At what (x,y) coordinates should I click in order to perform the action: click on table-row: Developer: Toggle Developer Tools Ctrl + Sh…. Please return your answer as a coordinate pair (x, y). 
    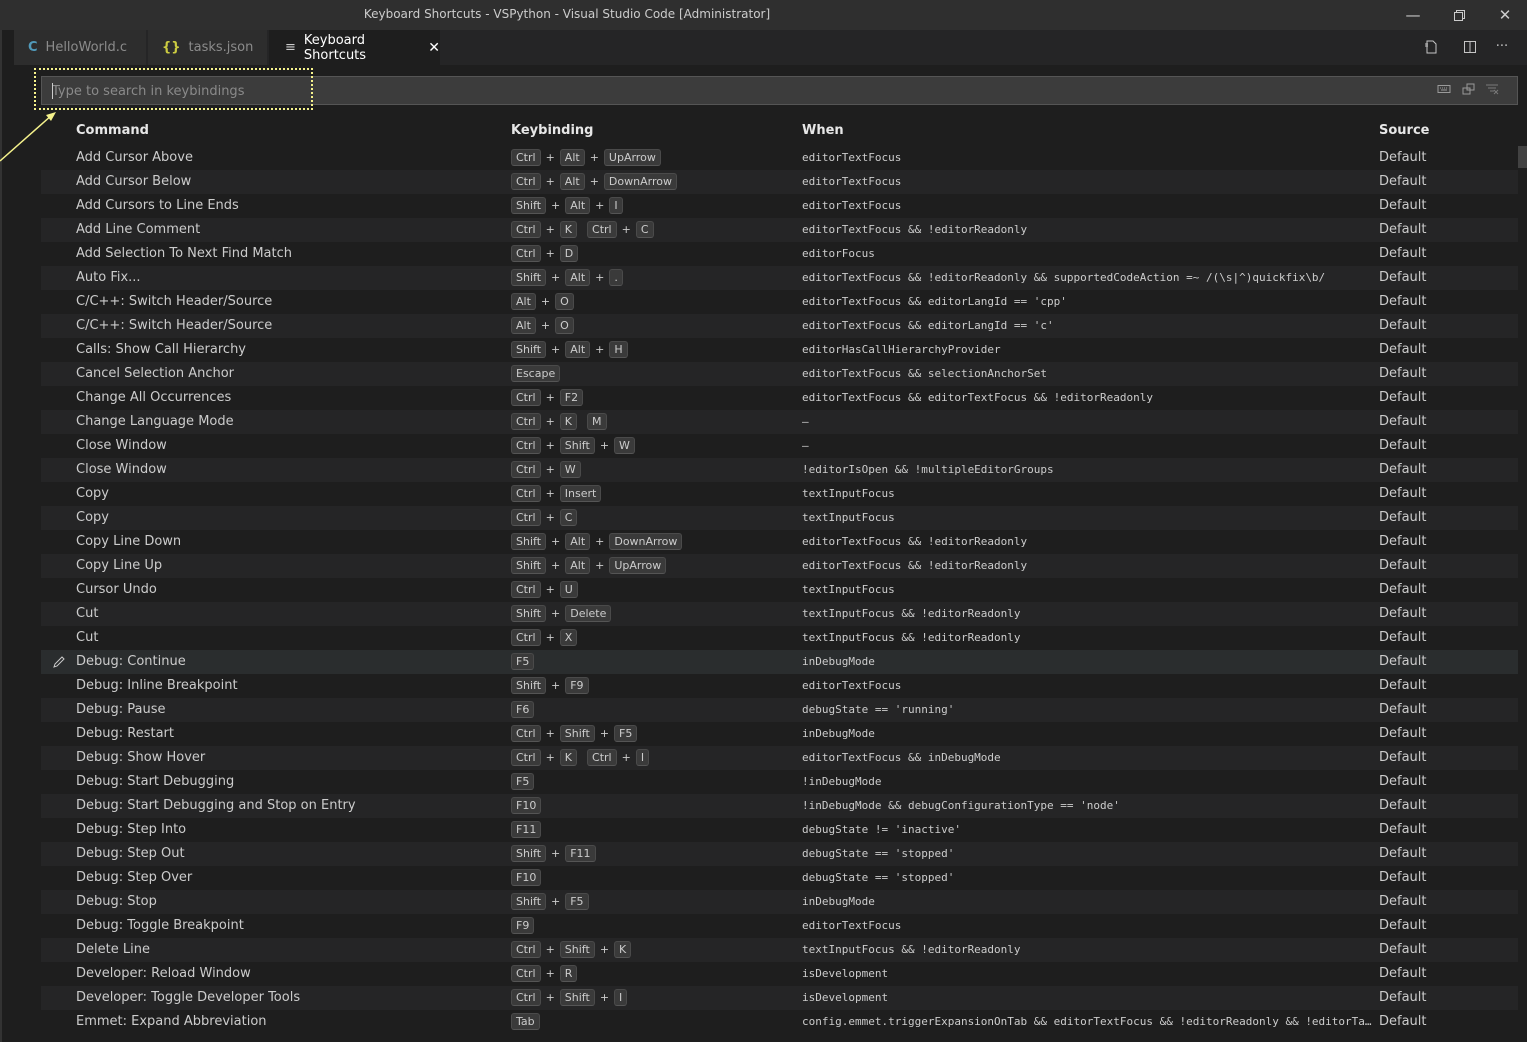
    Looking at the image, I should click on (779, 998).